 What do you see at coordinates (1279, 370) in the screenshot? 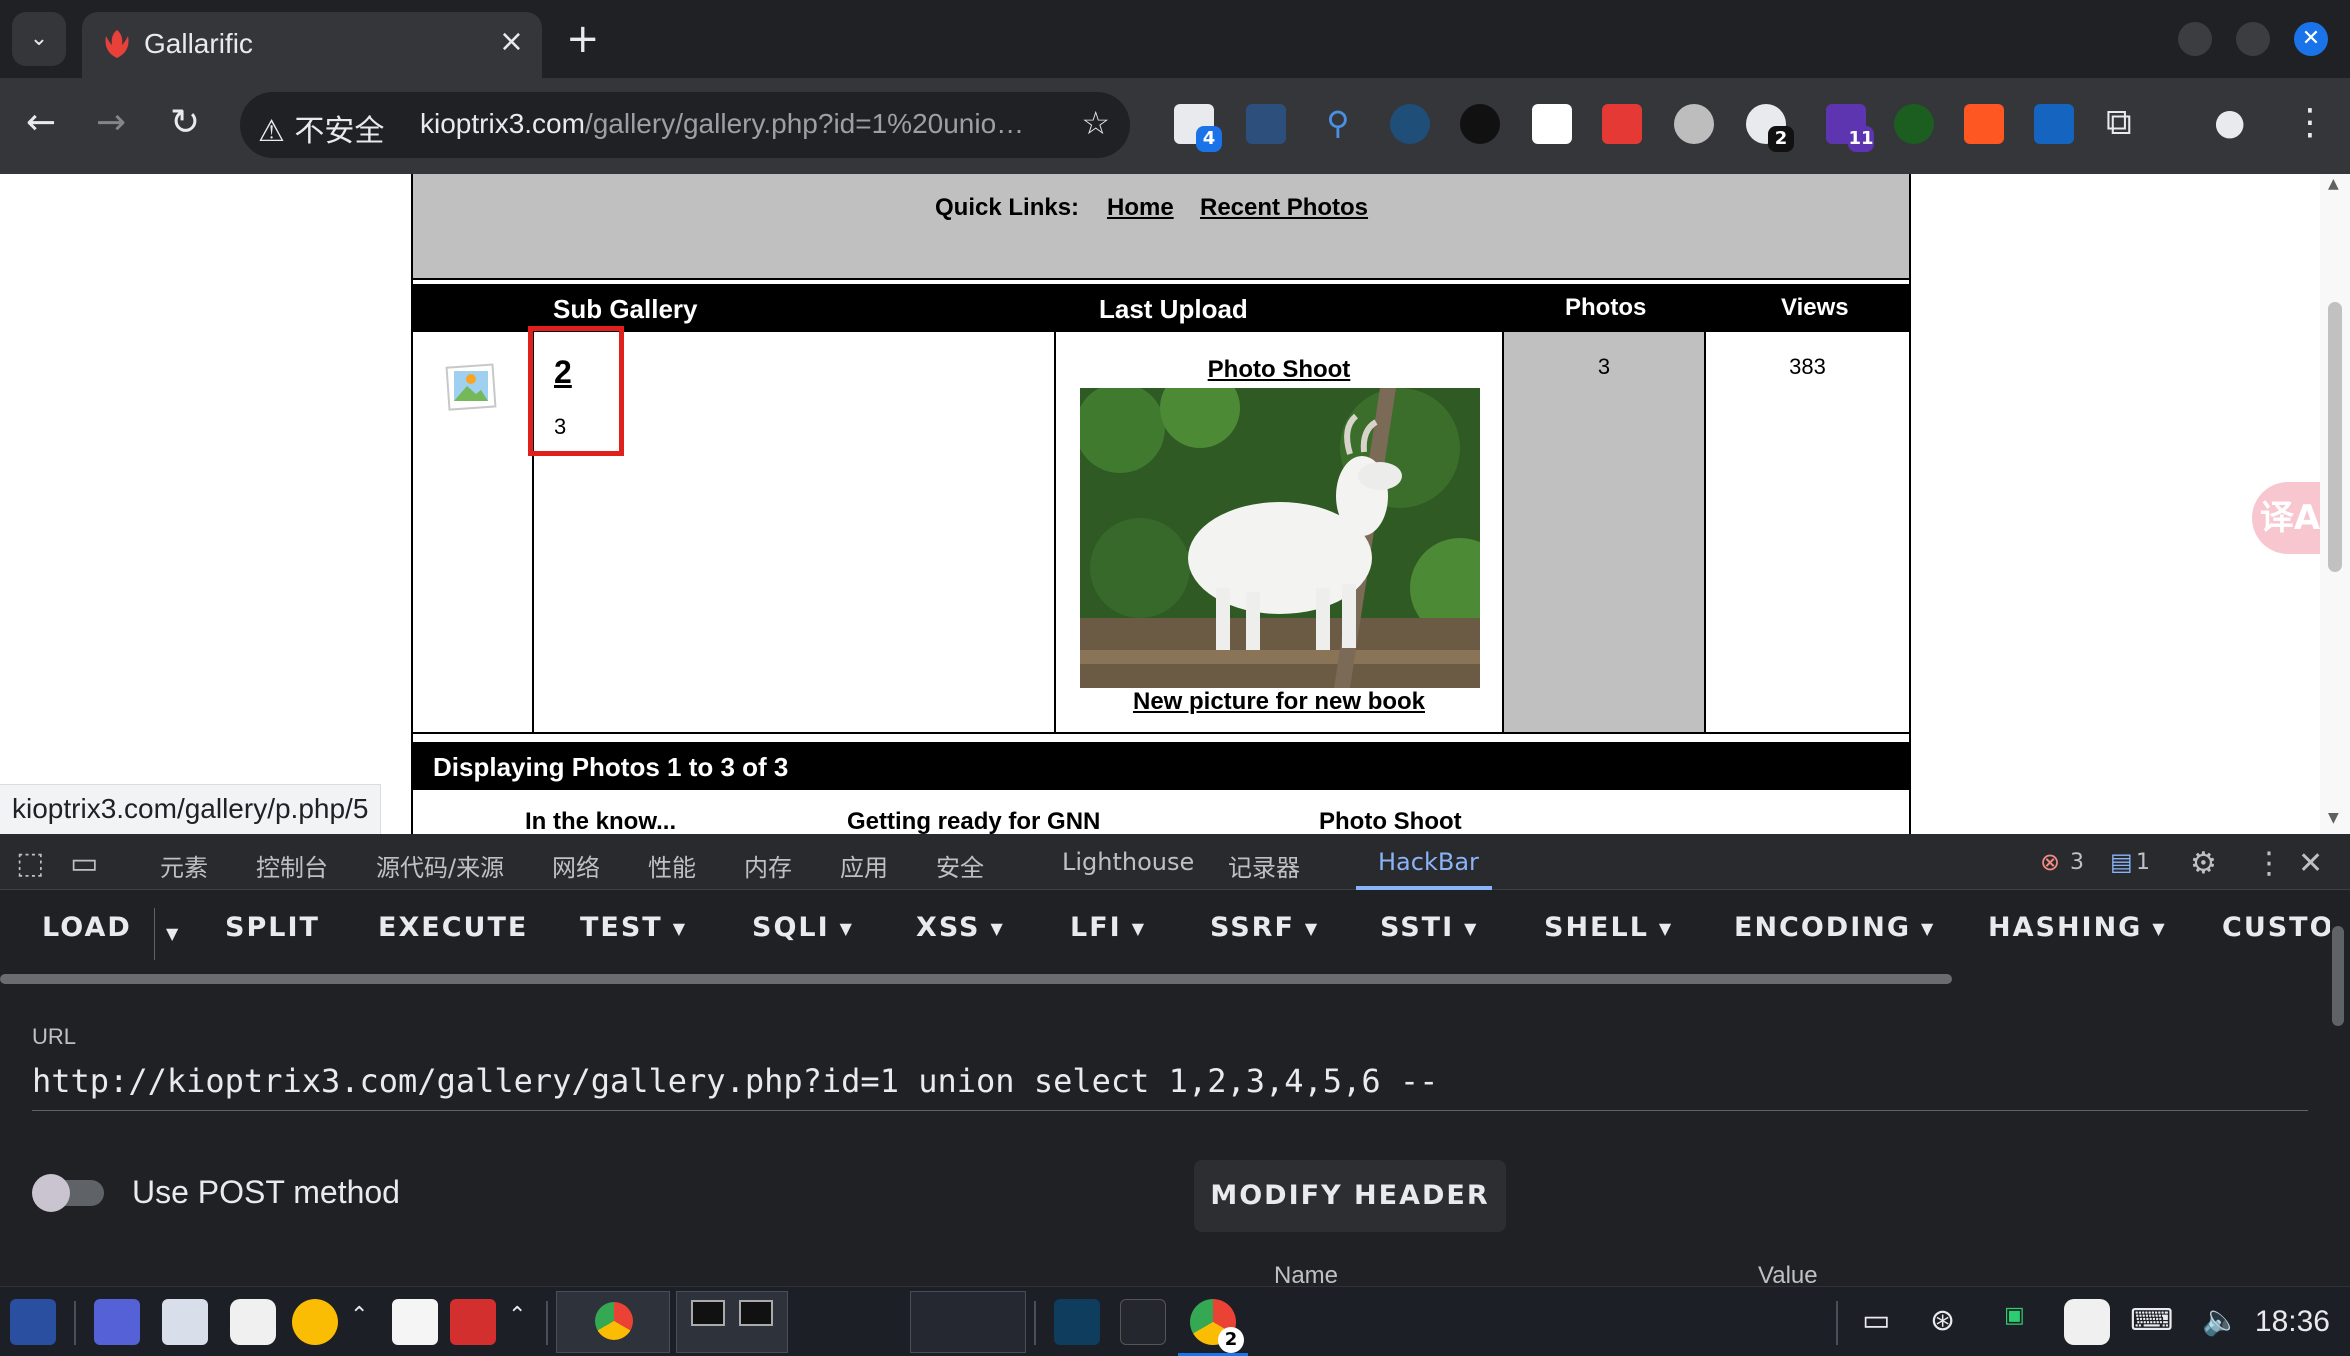
I see `last-upload-title-link: Photo Shoot` at bounding box center [1279, 370].